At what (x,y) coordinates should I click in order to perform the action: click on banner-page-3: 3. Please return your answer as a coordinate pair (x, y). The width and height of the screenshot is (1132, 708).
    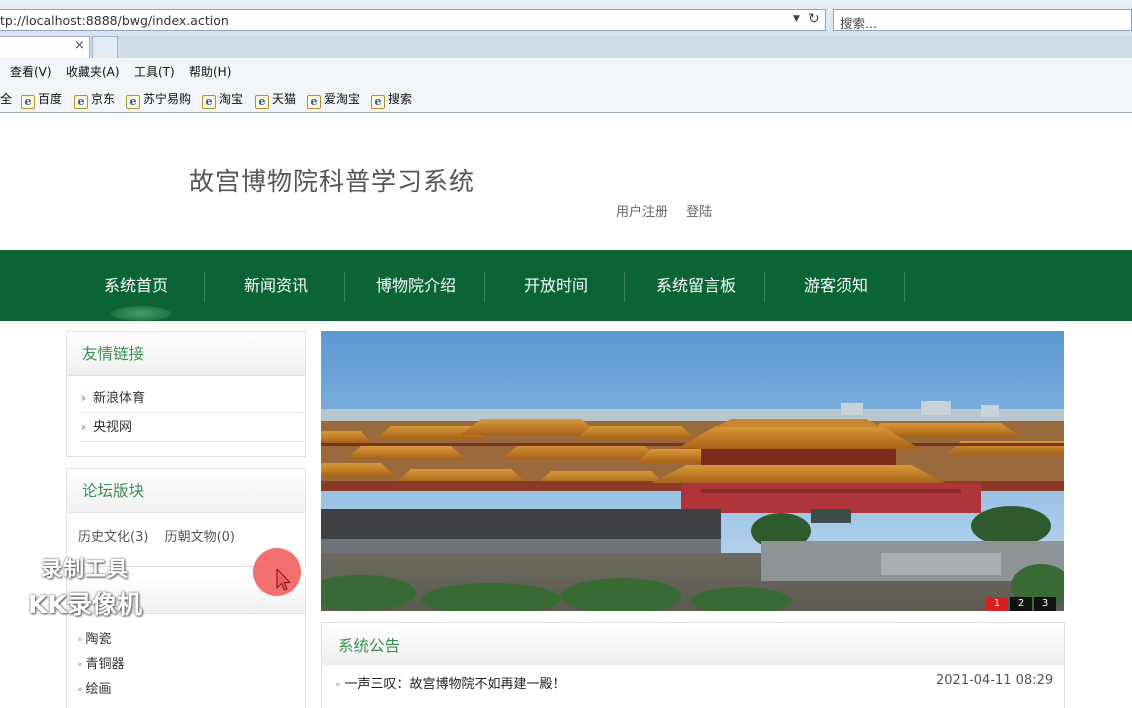
    Looking at the image, I should click on (1045, 604).